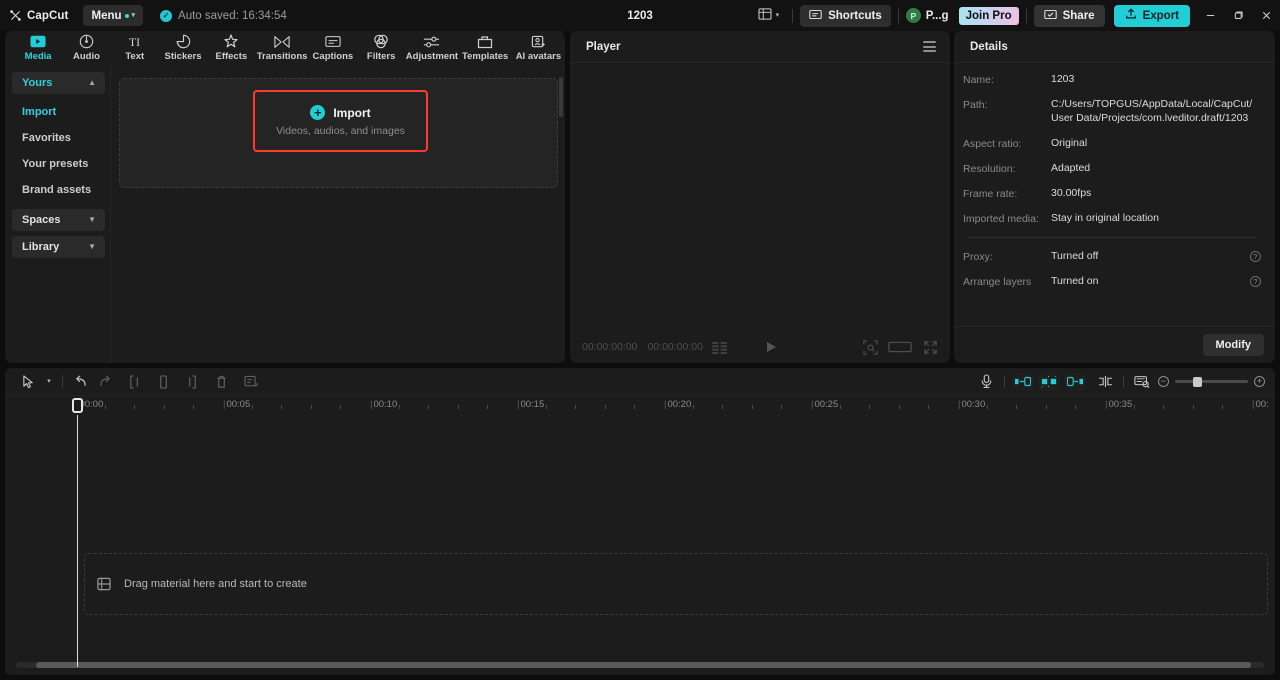  What do you see at coordinates (900, 347) in the screenshot?
I see `aspect-ratio-icon` at bounding box center [900, 347].